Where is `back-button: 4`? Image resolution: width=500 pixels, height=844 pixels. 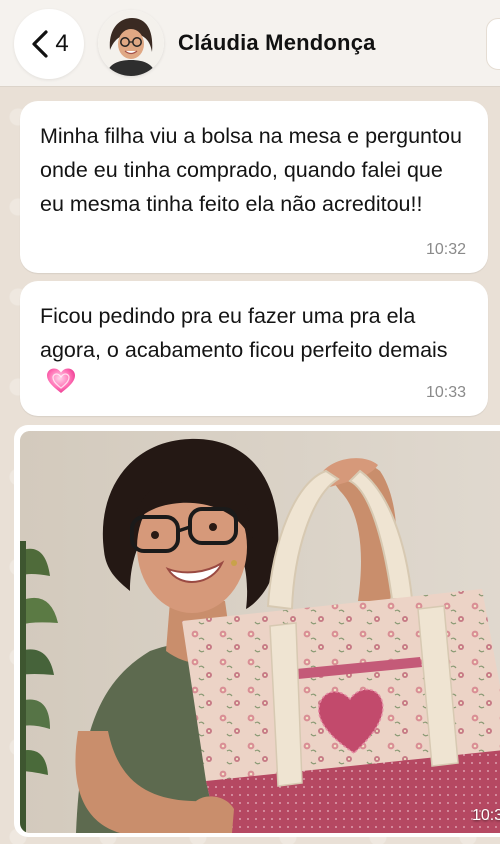
back-button: 4 is located at coordinates (49, 44).